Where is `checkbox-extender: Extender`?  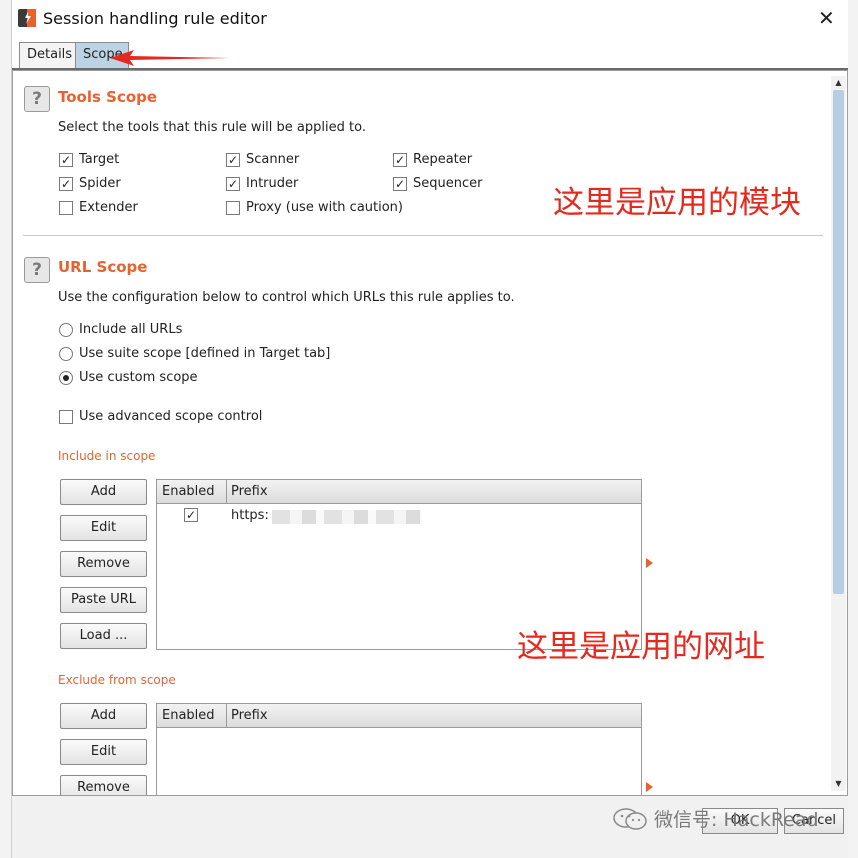 checkbox-extender: Extender is located at coordinates (98, 207).